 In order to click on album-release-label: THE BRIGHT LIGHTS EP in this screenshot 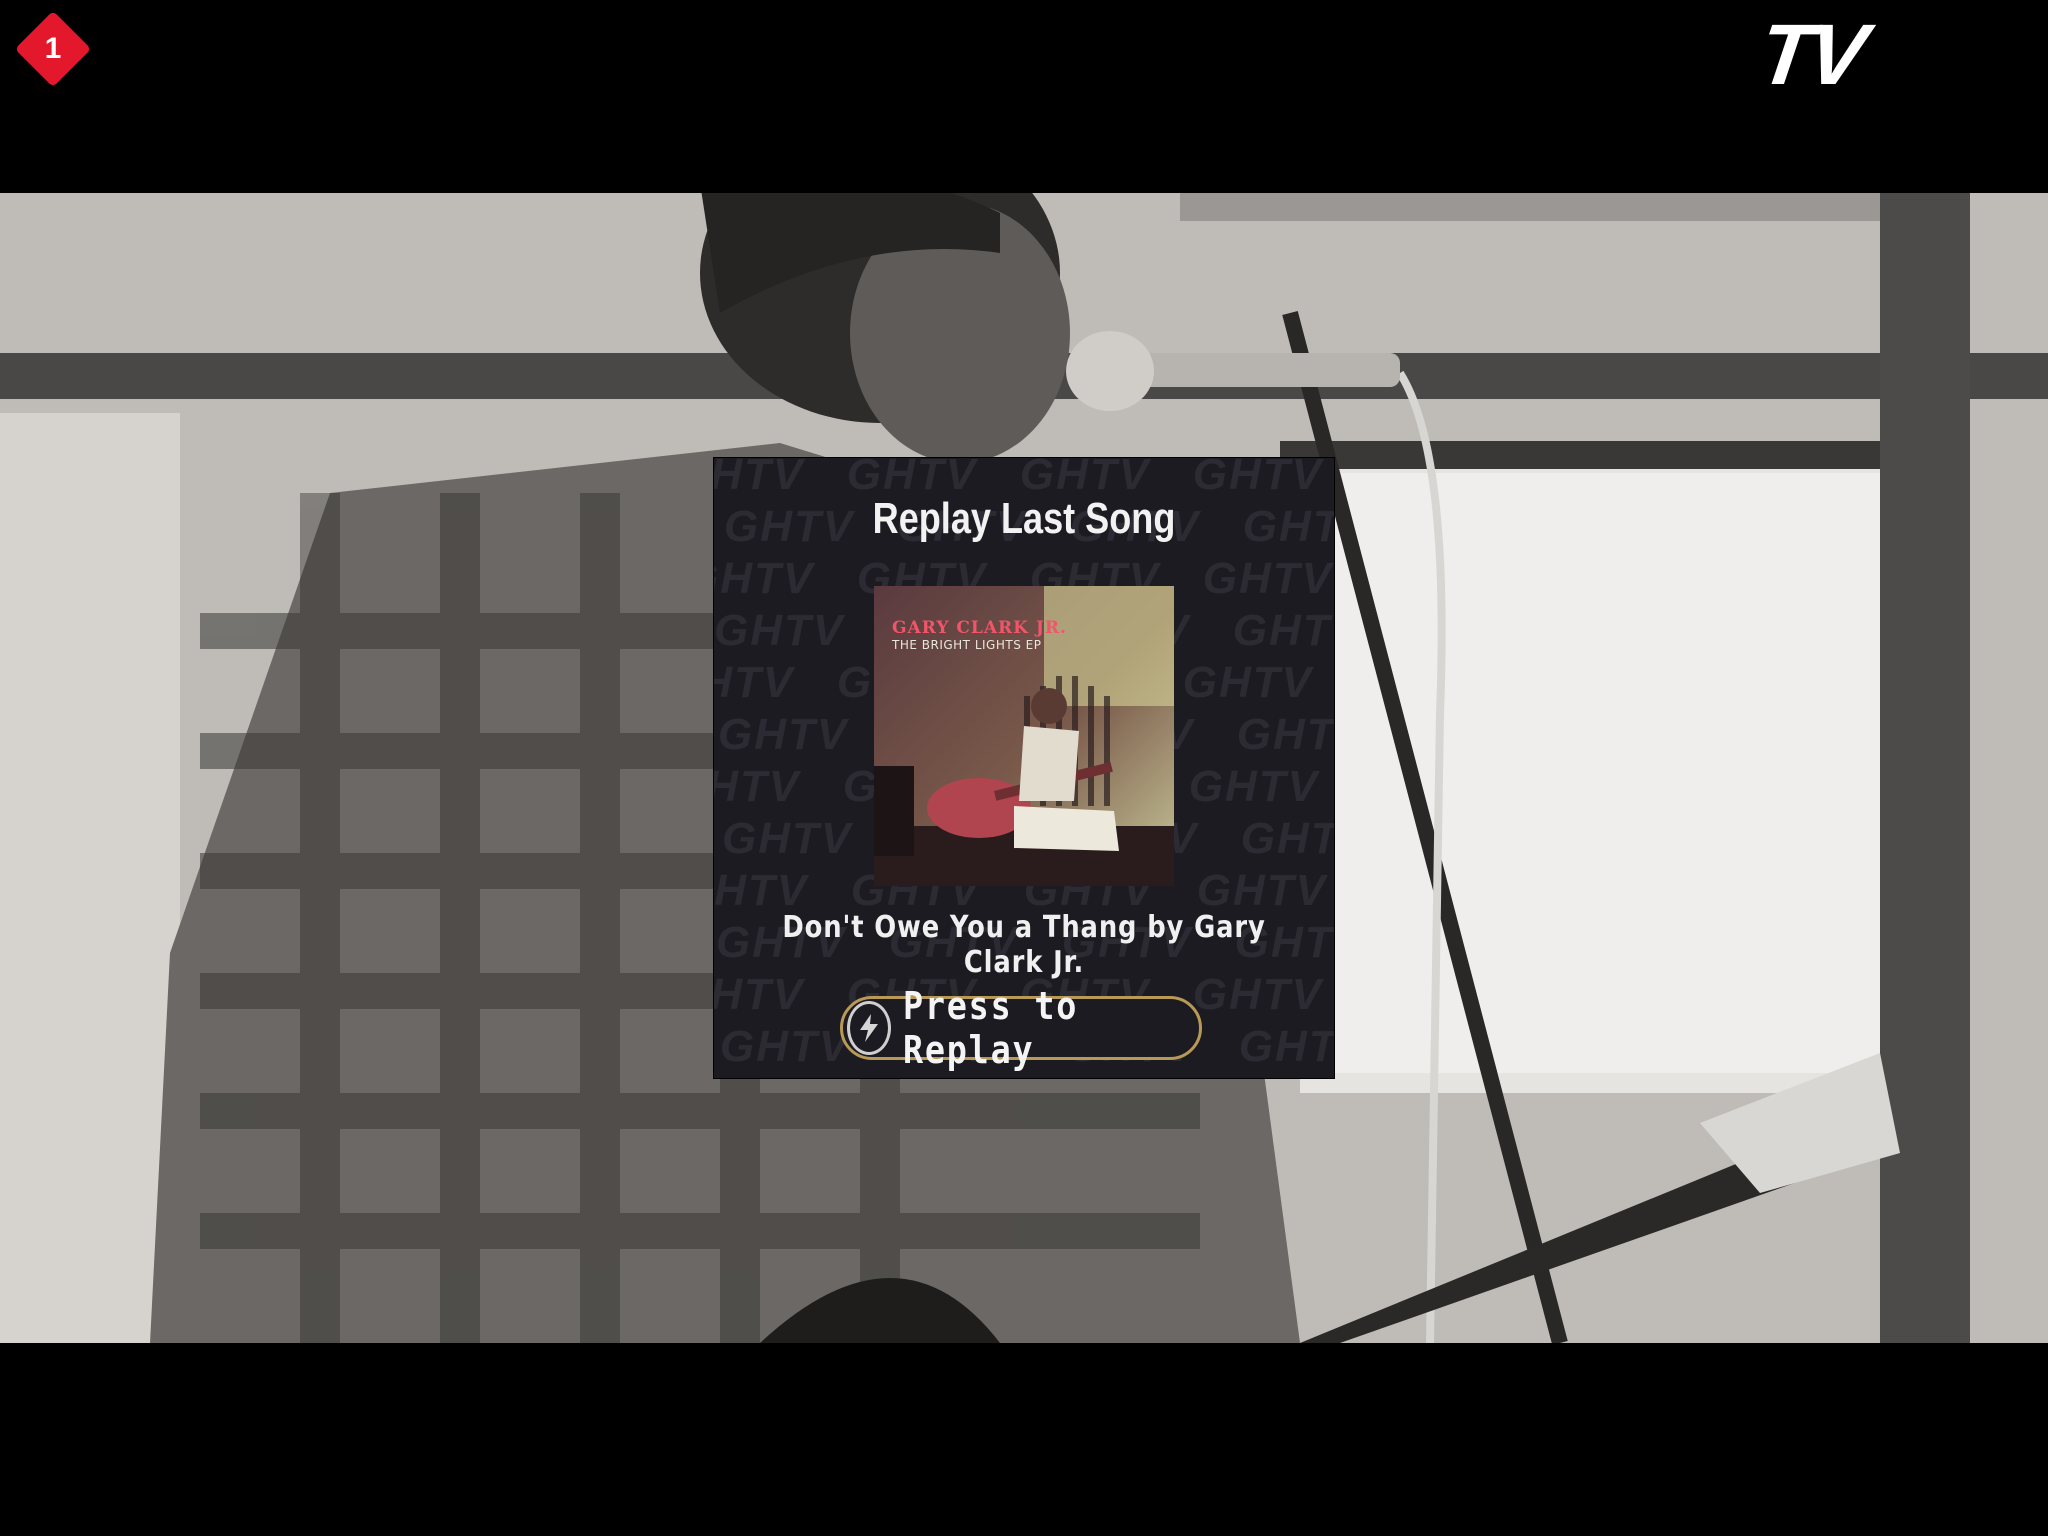, I will do `click(967, 645)`.